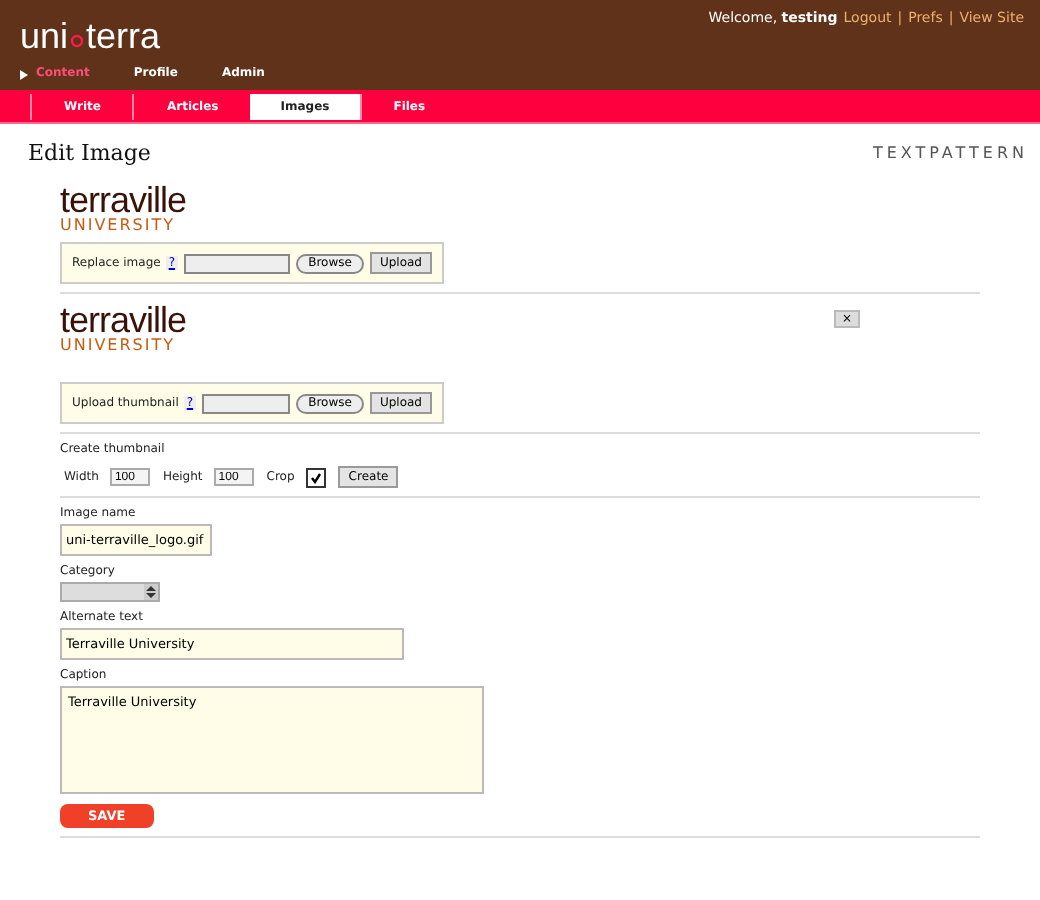 The height and width of the screenshot is (900, 1040). What do you see at coordinates (316, 477) in the screenshot?
I see `crop-checkbox` at bounding box center [316, 477].